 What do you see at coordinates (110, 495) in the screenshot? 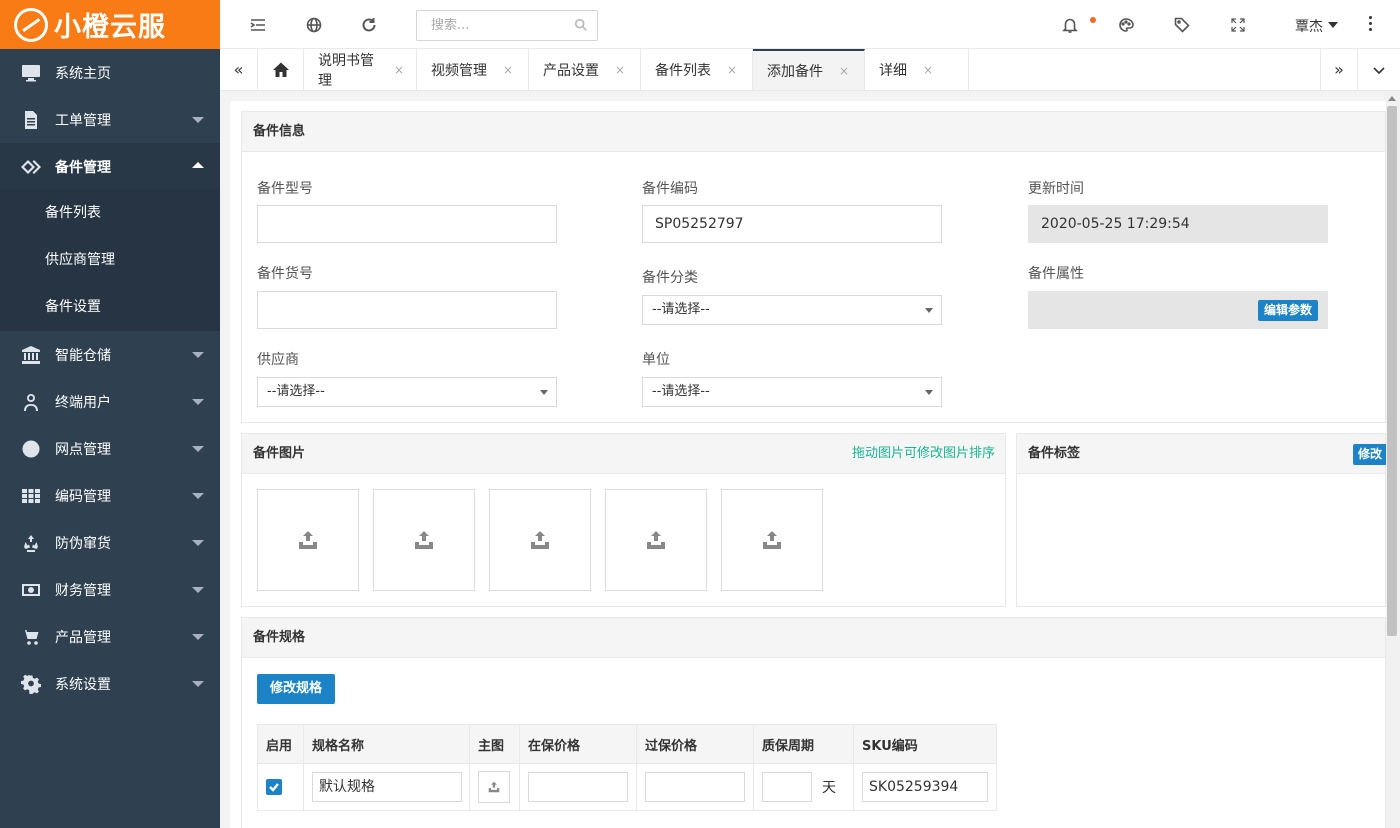
I see `sidebar-item-codes: 编码管理` at bounding box center [110, 495].